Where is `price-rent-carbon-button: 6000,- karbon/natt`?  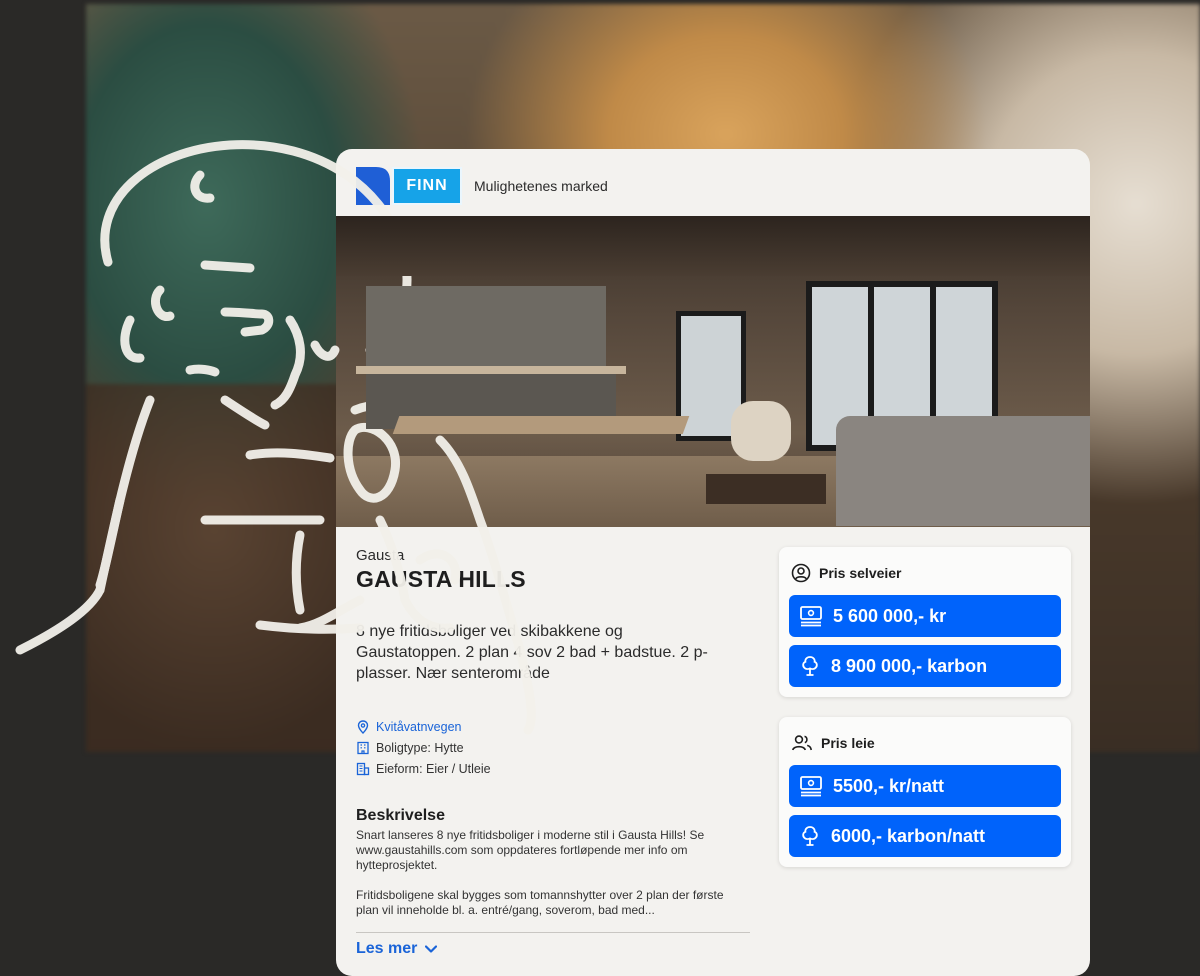
price-rent-carbon-button: 6000,- karbon/natt is located at coordinates (925, 836).